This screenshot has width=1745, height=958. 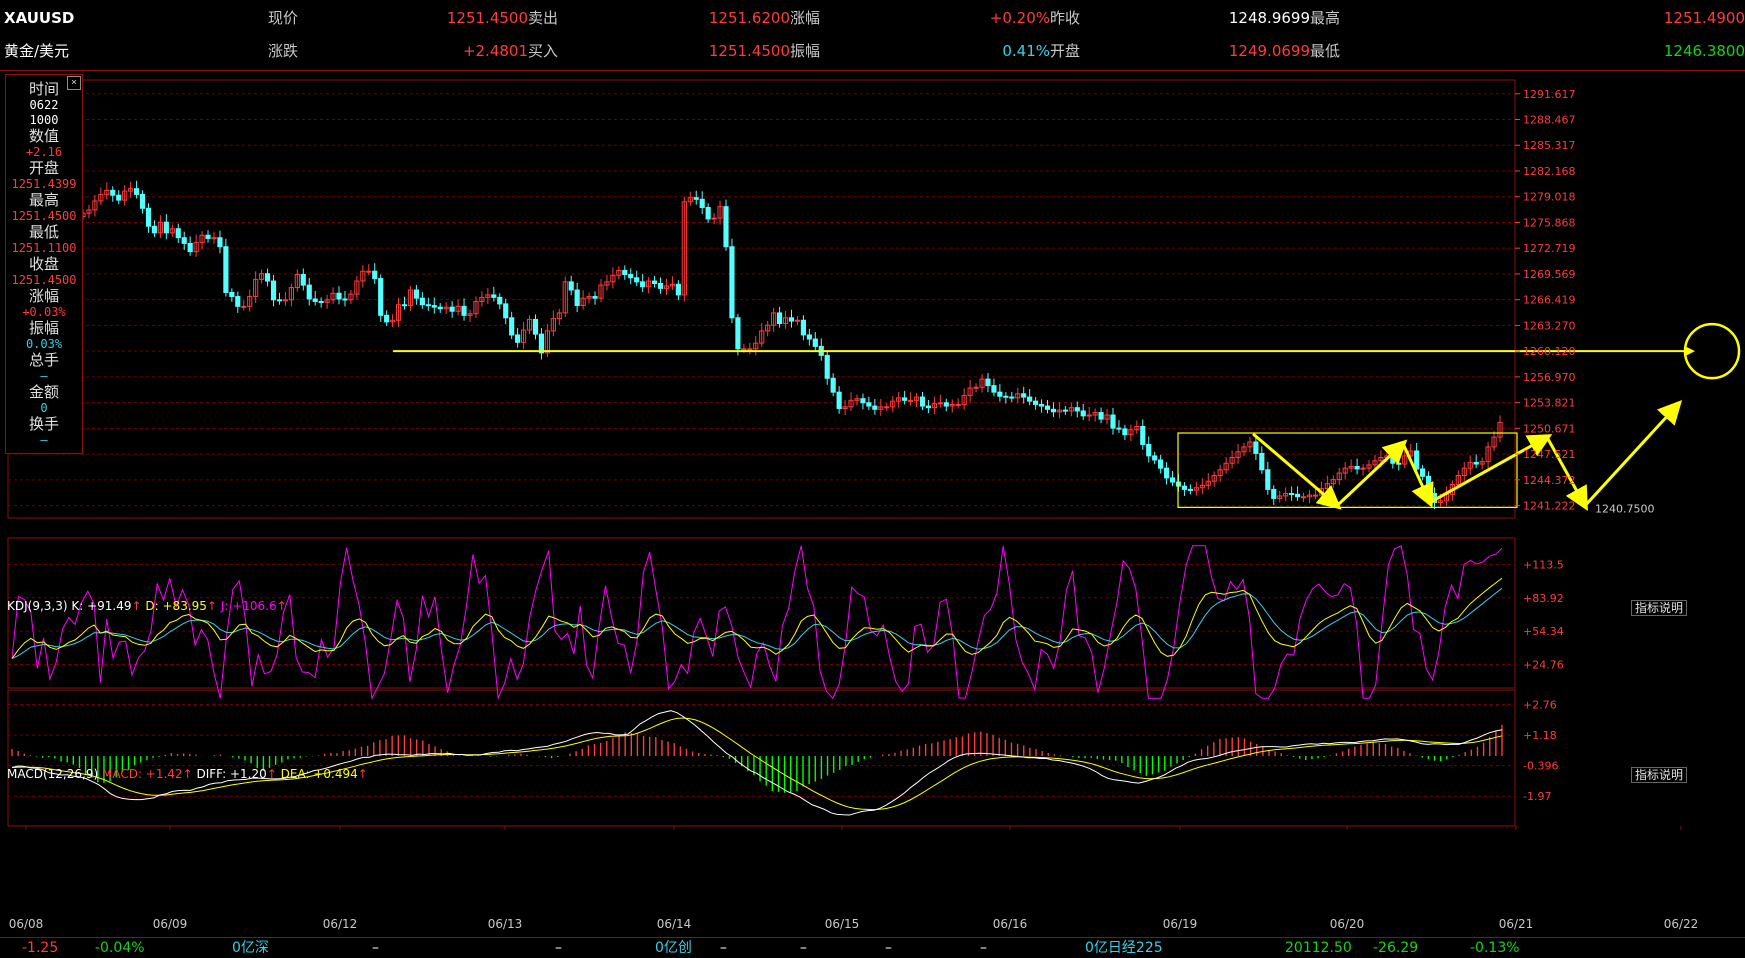 What do you see at coordinates (1549, 325) in the screenshot?
I see `price-tick-label: 1263.270` at bounding box center [1549, 325].